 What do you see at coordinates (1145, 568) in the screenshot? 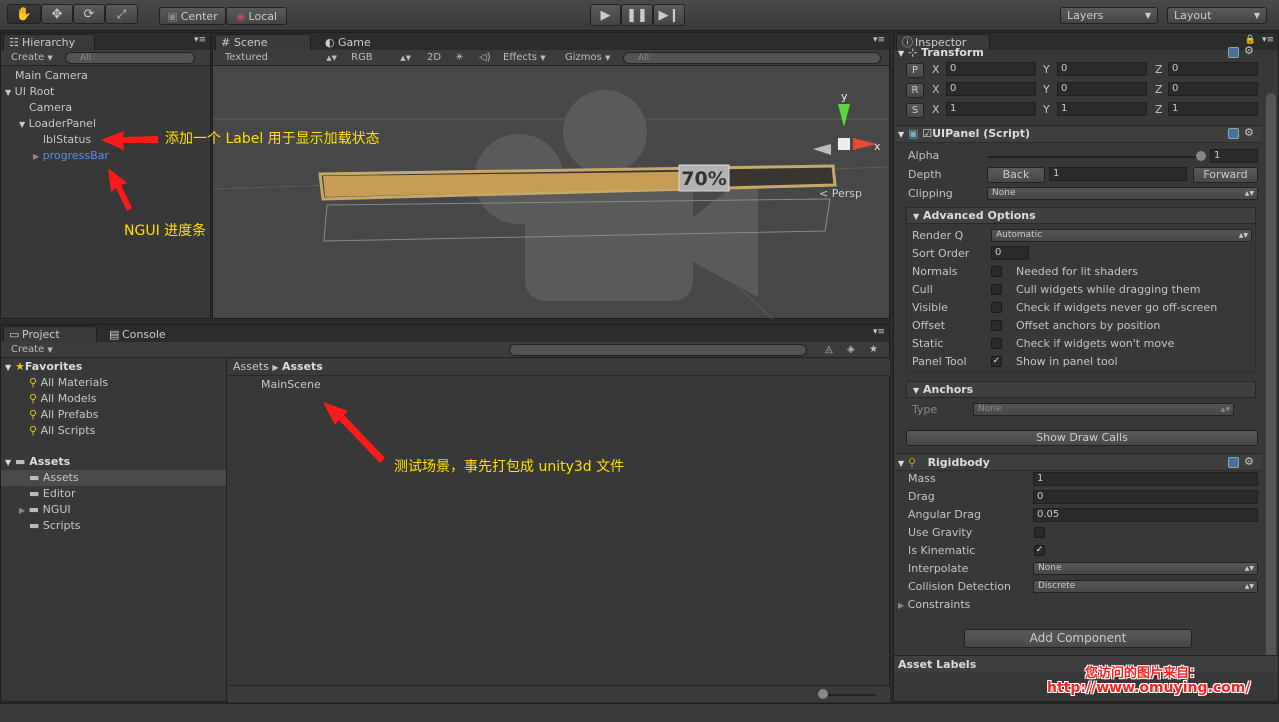
I see `interpolate-dropdown: None ▲▼` at bounding box center [1145, 568].